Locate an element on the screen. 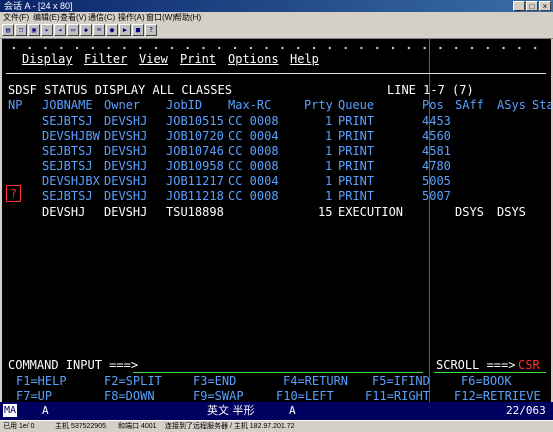 The image size is (553, 432). menu-file: 文件(F) is located at coordinates (16, 17).